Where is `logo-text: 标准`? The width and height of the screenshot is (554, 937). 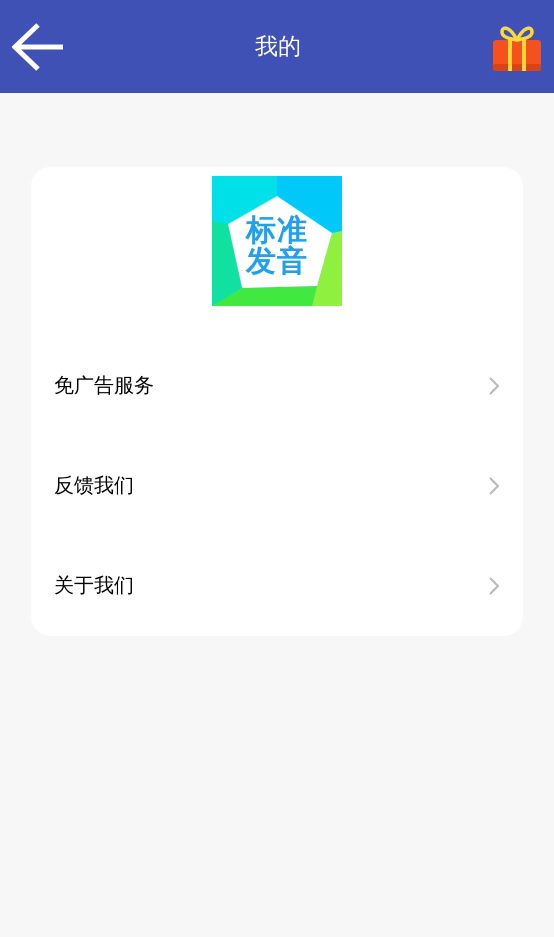 logo-text: 标准 is located at coordinates (277, 230).